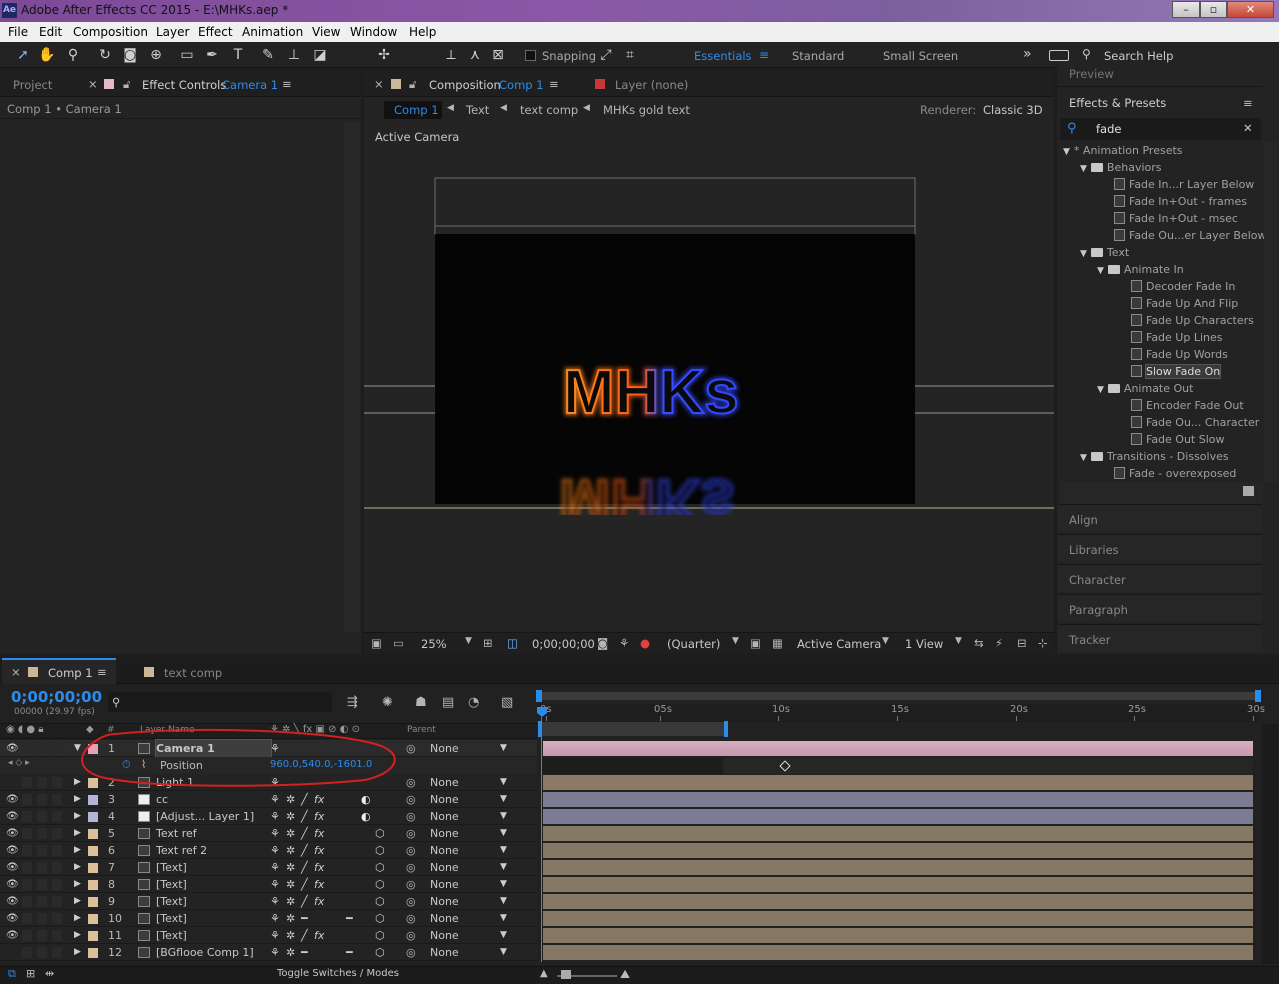  I want to click on layer-row: 👁︎ ▶ 11 [Text] ⚘ ✲ ╱ fx ⬡ ◎ None ▼, so click(268, 935).